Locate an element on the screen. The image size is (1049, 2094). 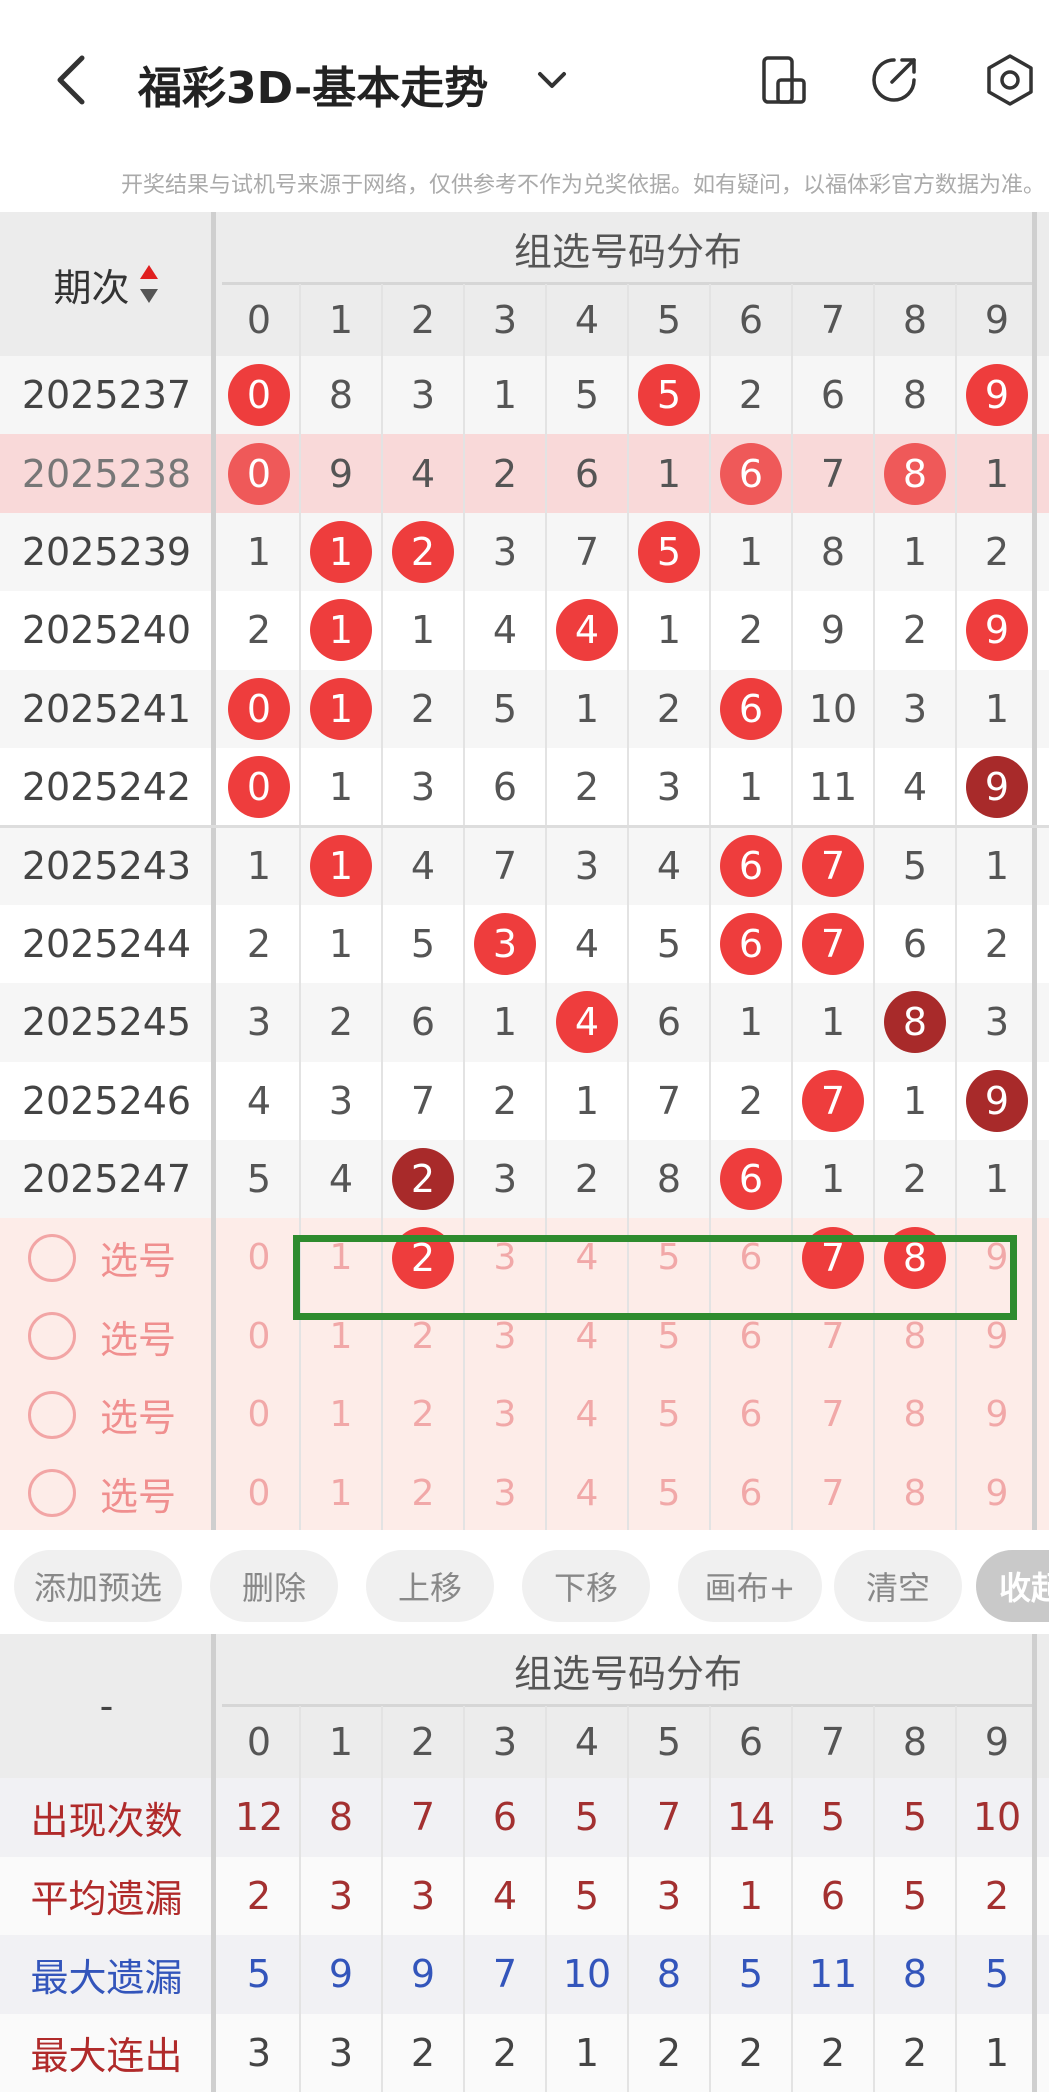
settings-icon is located at coordinates (1010, 80).